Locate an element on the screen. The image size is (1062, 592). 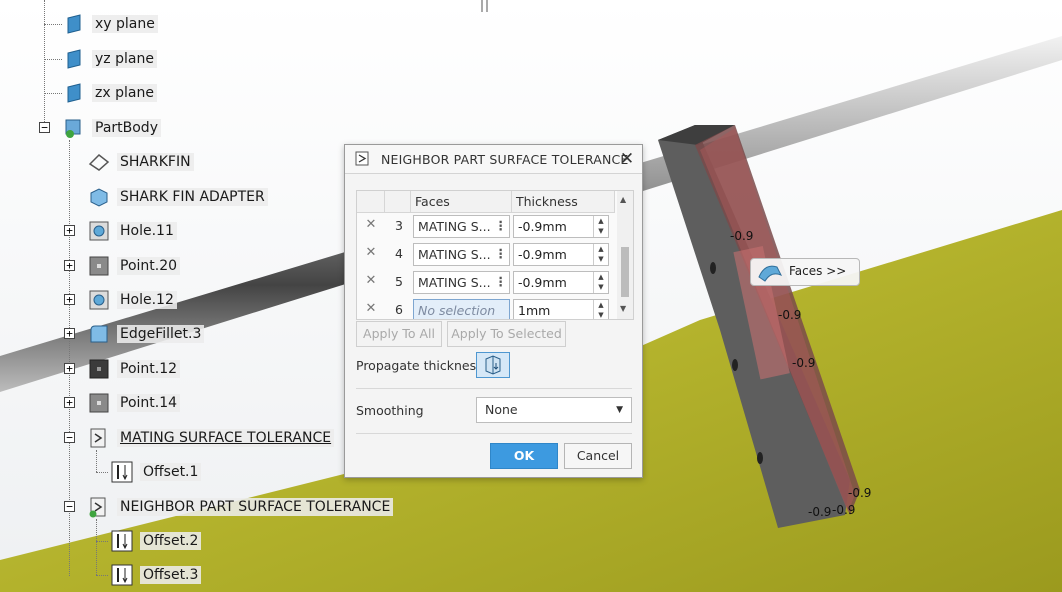
thickness-input: 1mm ▲ ▼ is located at coordinates (561, 309).